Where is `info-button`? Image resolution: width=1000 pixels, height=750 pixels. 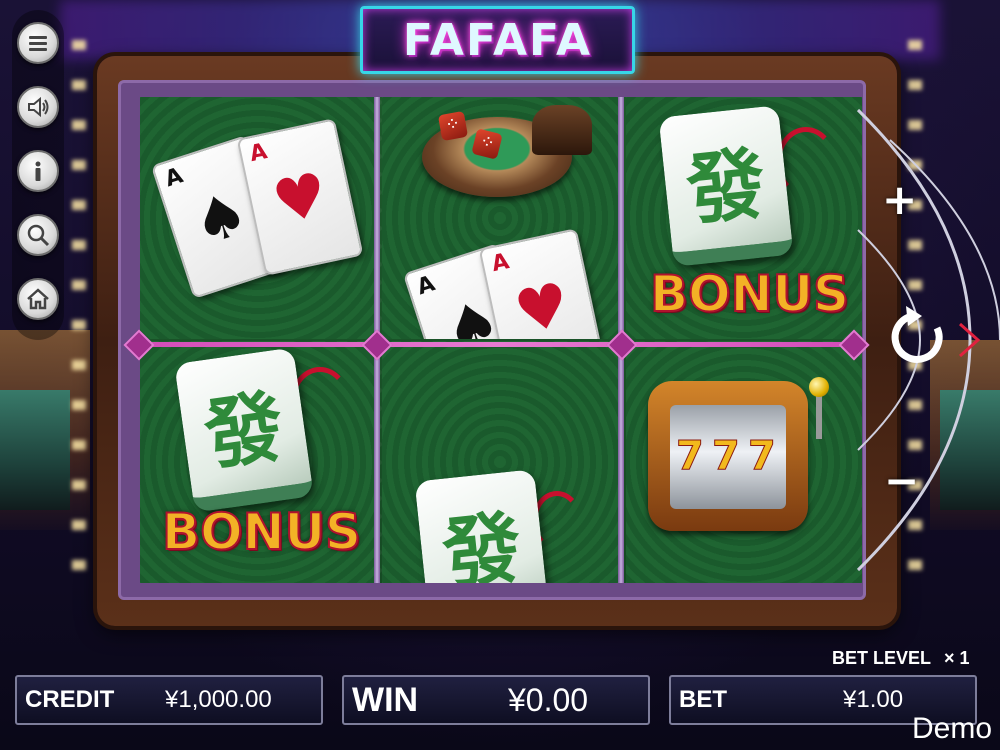 info-button is located at coordinates (38, 171).